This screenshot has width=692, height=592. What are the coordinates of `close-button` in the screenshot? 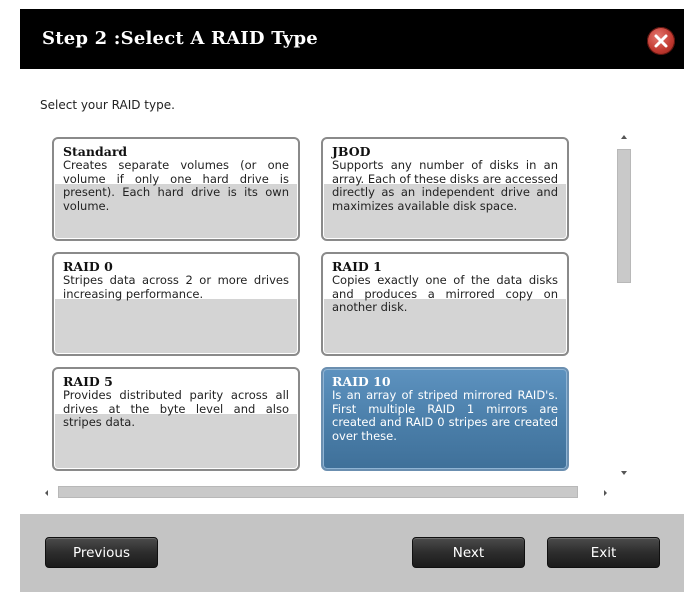 It's located at (661, 41).